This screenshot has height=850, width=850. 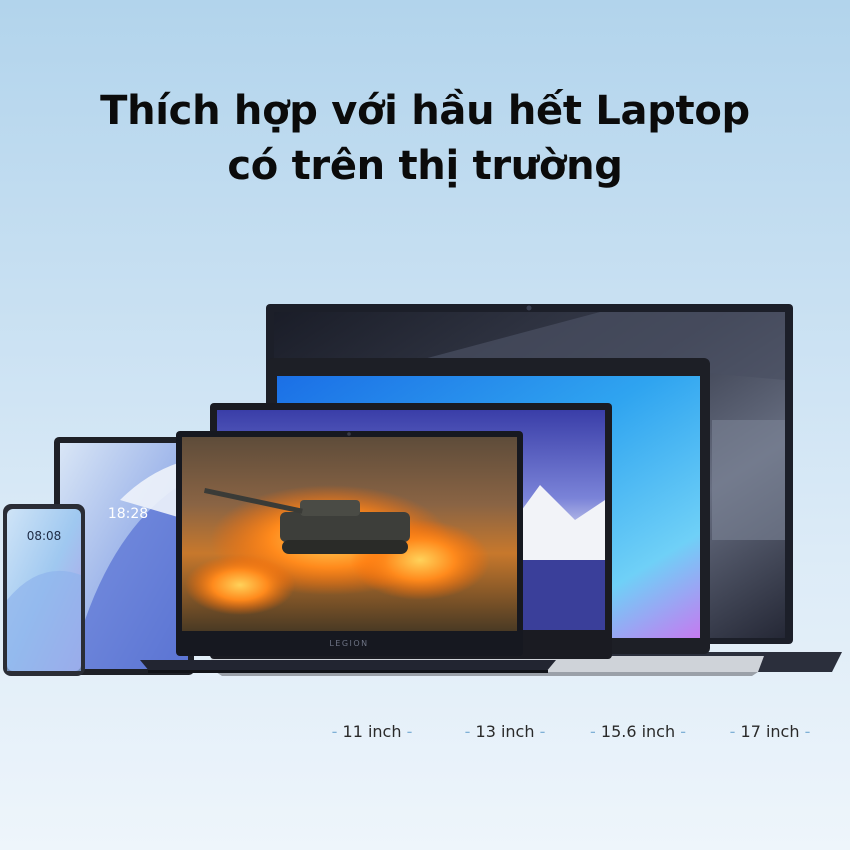 I want to click on size-label-13: - 13 inch -, so click(x=505, y=731).